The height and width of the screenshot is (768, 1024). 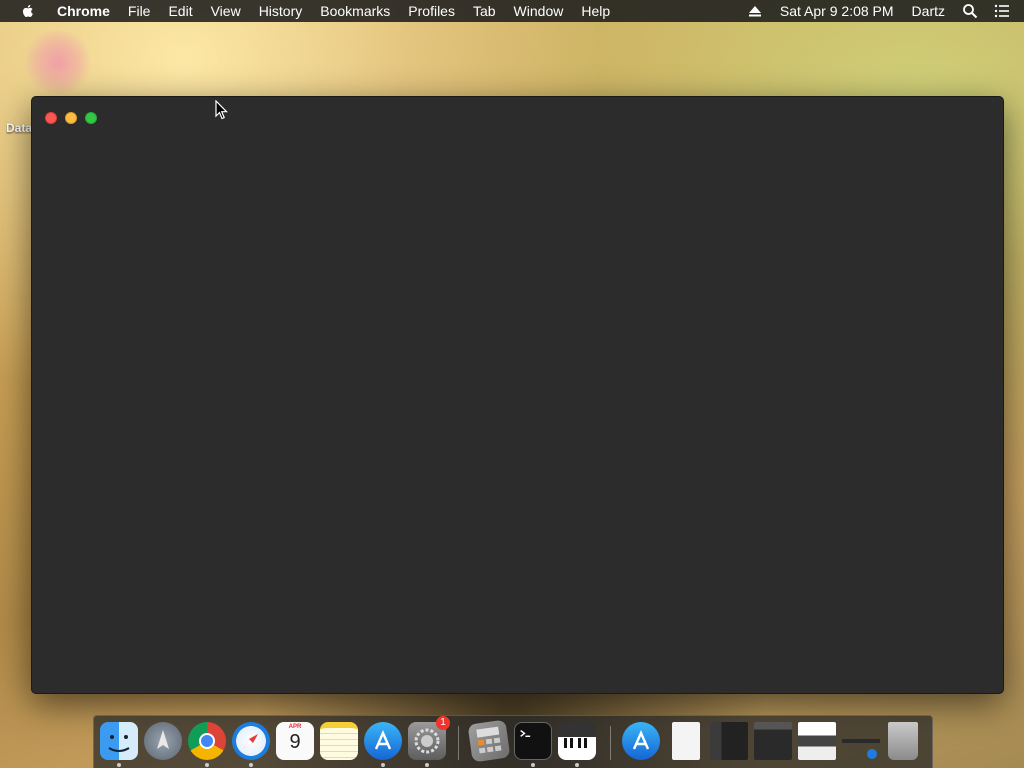 I want to click on menu-view: View, so click(x=226, y=11).